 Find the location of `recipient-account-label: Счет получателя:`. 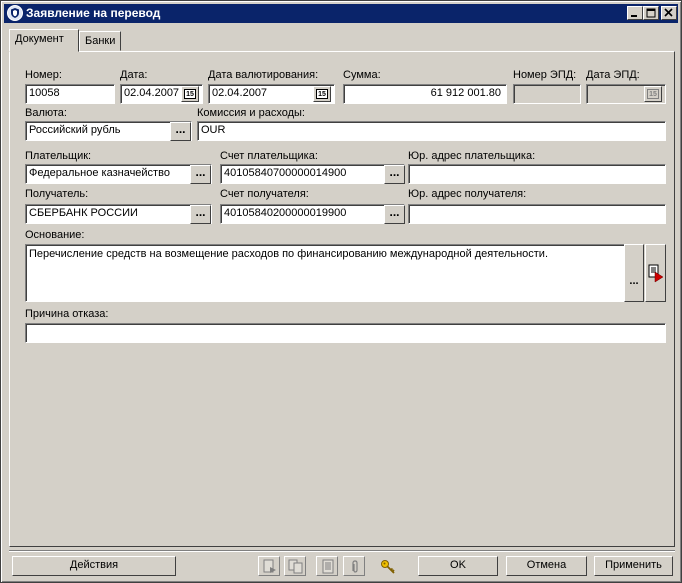

recipient-account-label: Счет получателя: is located at coordinates (264, 194).